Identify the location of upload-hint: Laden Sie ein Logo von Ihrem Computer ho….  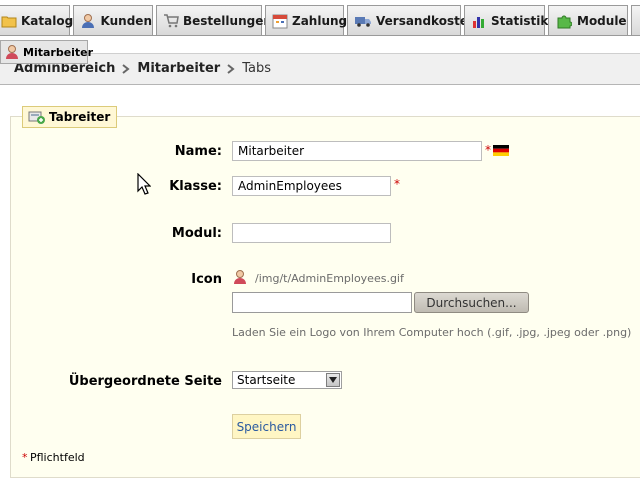
(432, 332).